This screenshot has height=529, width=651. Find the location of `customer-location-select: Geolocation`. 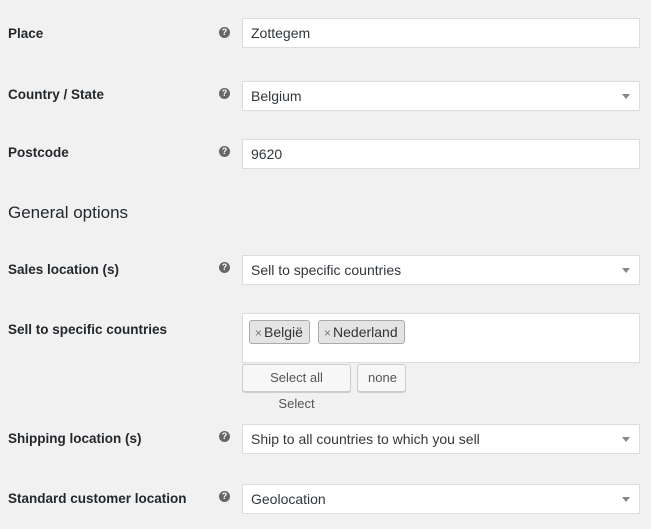

customer-location-select: Geolocation is located at coordinates (441, 499).